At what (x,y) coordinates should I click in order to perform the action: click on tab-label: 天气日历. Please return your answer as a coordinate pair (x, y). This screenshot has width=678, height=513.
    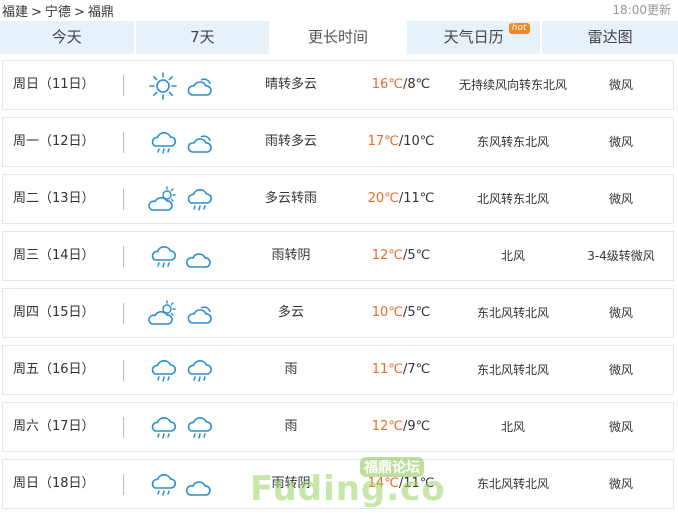
    Looking at the image, I should click on (473, 37).